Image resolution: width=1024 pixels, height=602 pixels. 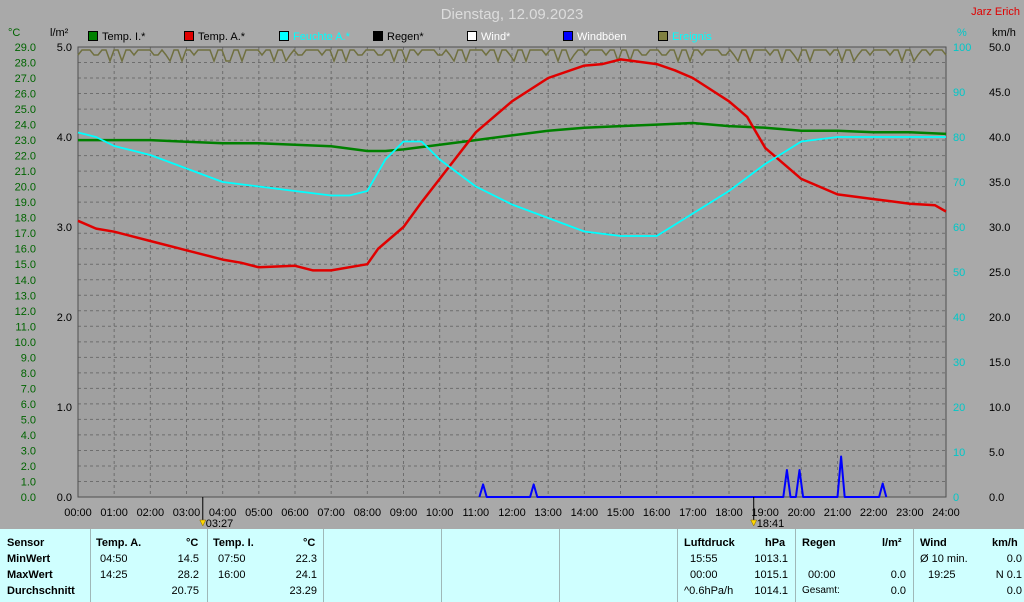 I want to click on wind-tick-label: 40.0, so click(x=999, y=138).